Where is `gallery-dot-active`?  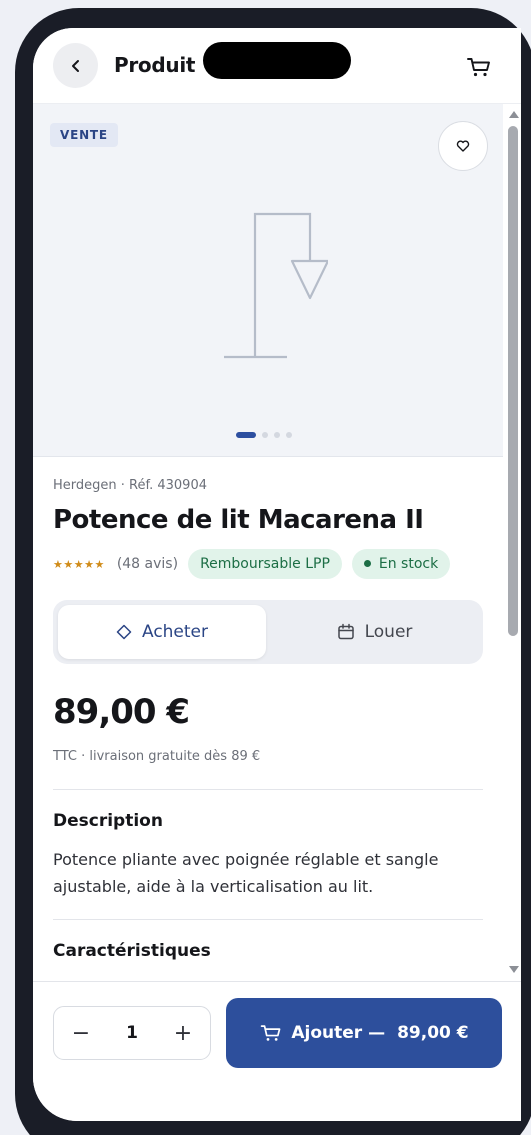
gallery-dot-active is located at coordinates (246, 435).